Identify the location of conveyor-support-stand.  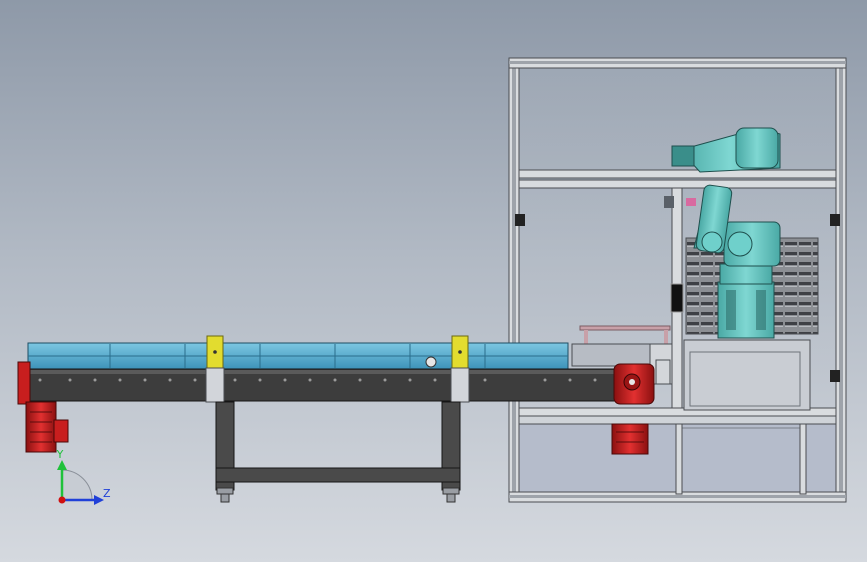
(338, 452).